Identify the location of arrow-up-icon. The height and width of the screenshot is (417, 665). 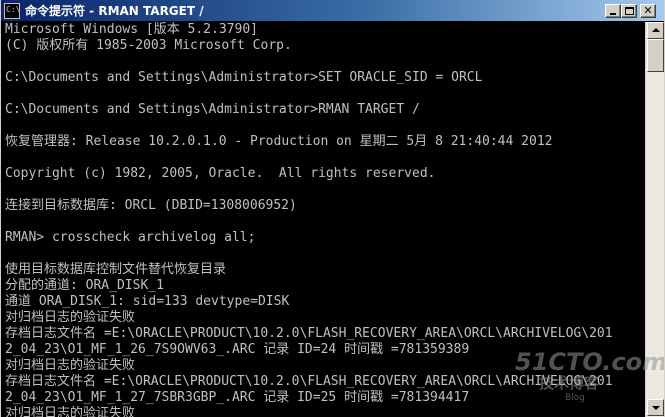
(656, 30).